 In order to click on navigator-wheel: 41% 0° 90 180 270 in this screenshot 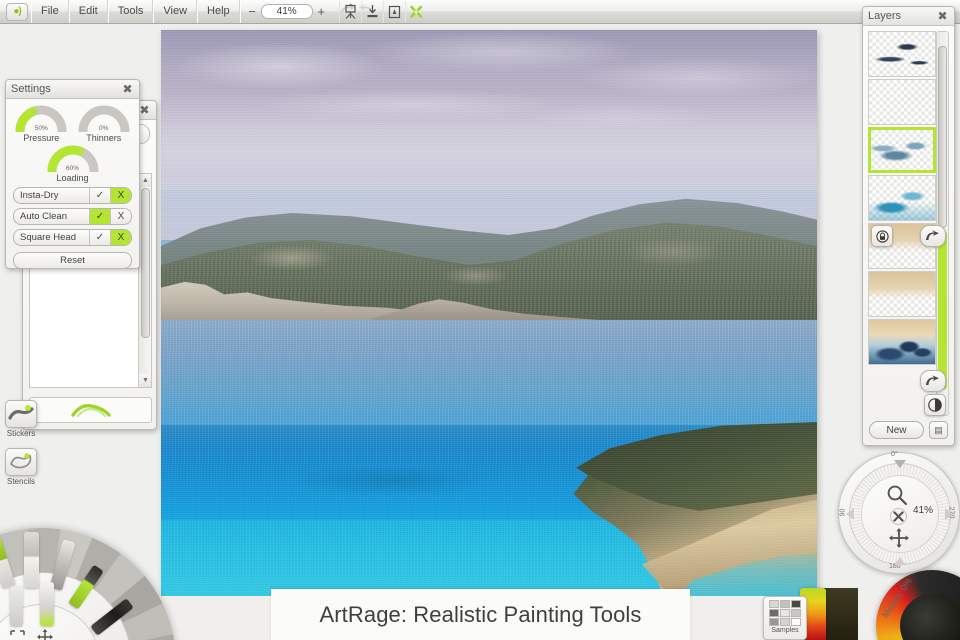, I will do `click(899, 512)`.